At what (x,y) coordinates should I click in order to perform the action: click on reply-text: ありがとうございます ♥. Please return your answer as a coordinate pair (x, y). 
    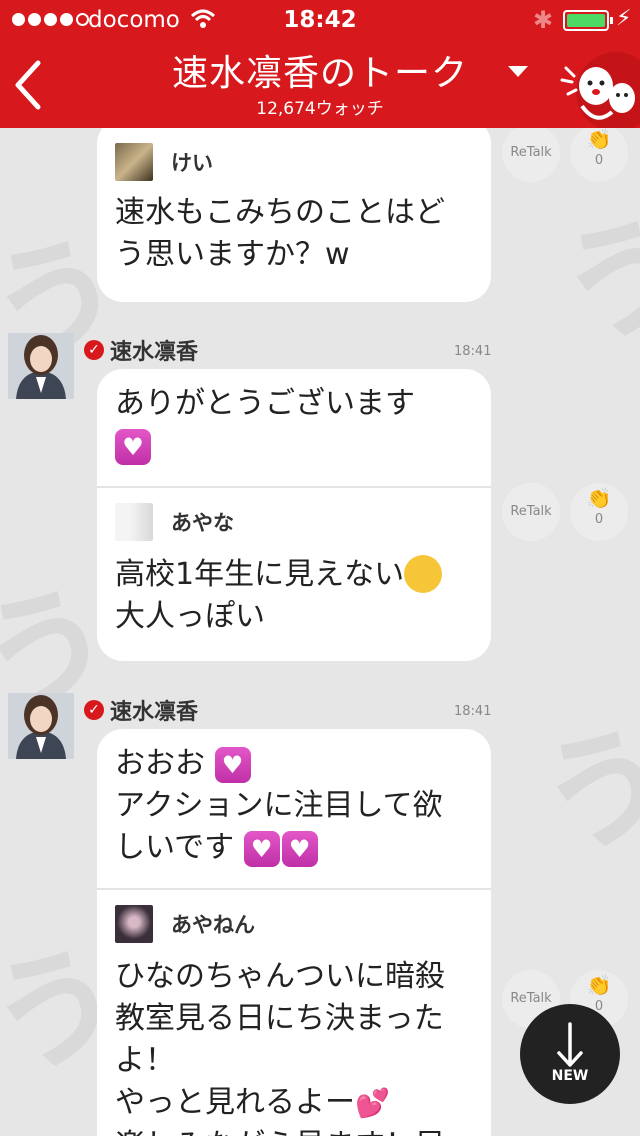
    Looking at the image, I should click on (294, 427).